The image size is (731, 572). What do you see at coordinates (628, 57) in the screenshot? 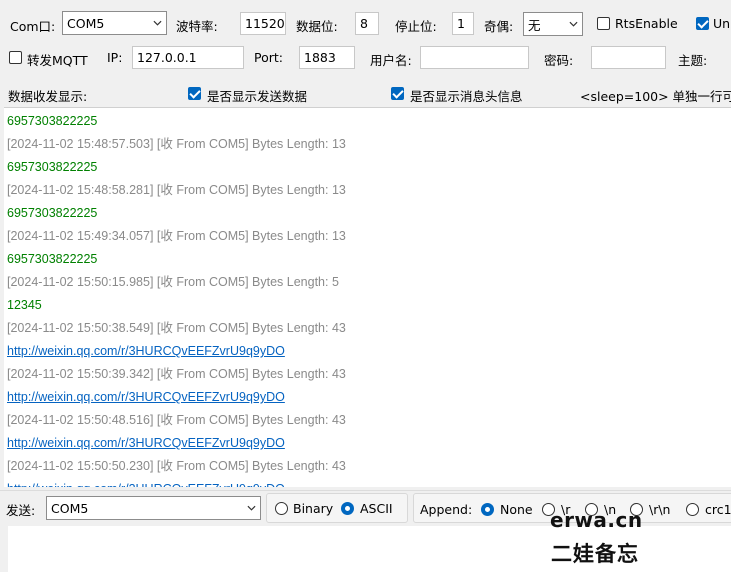
I see `password-field` at bounding box center [628, 57].